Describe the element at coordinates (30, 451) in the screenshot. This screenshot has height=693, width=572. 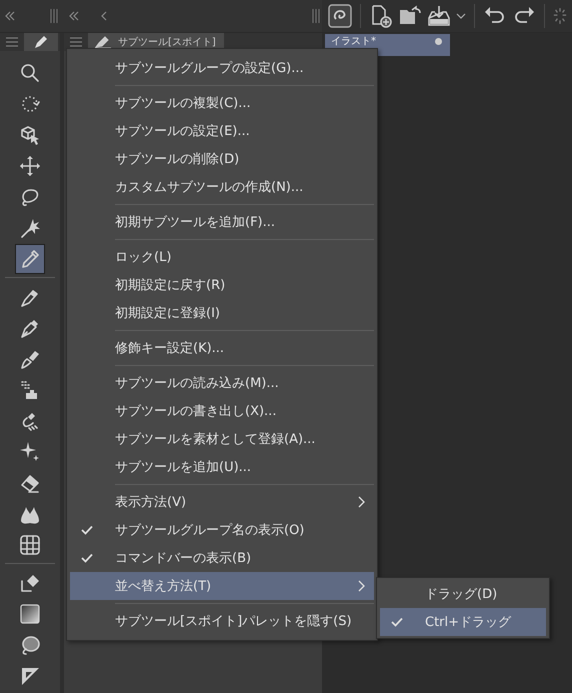
I see `sparkle-icon` at that location.